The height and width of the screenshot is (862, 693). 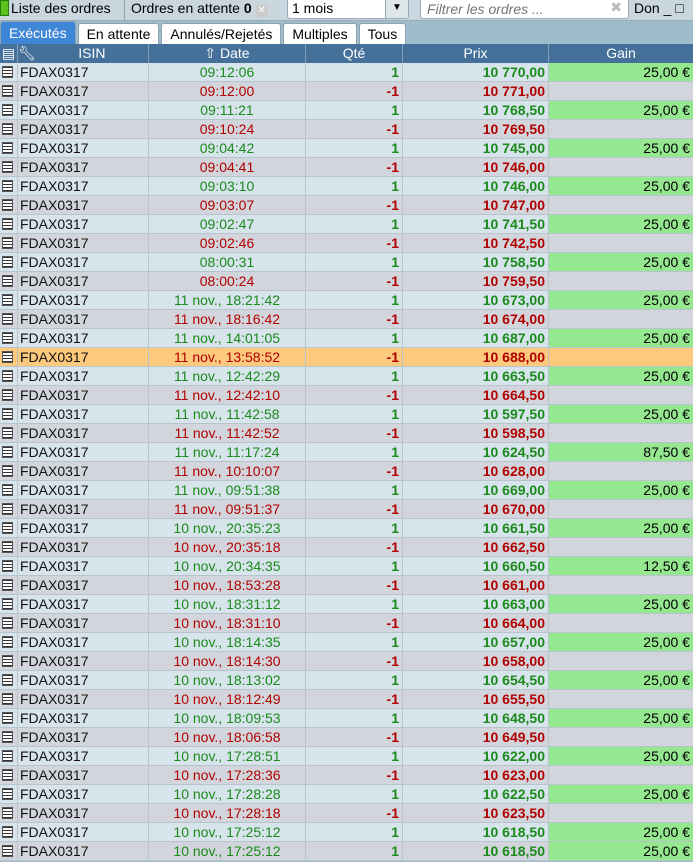 What do you see at coordinates (346, 148) in the screenshot?
I see `table-row: FDAX0317 09:04:42 1 10 745,00 25,00 €` at bounding box center [346, 148].